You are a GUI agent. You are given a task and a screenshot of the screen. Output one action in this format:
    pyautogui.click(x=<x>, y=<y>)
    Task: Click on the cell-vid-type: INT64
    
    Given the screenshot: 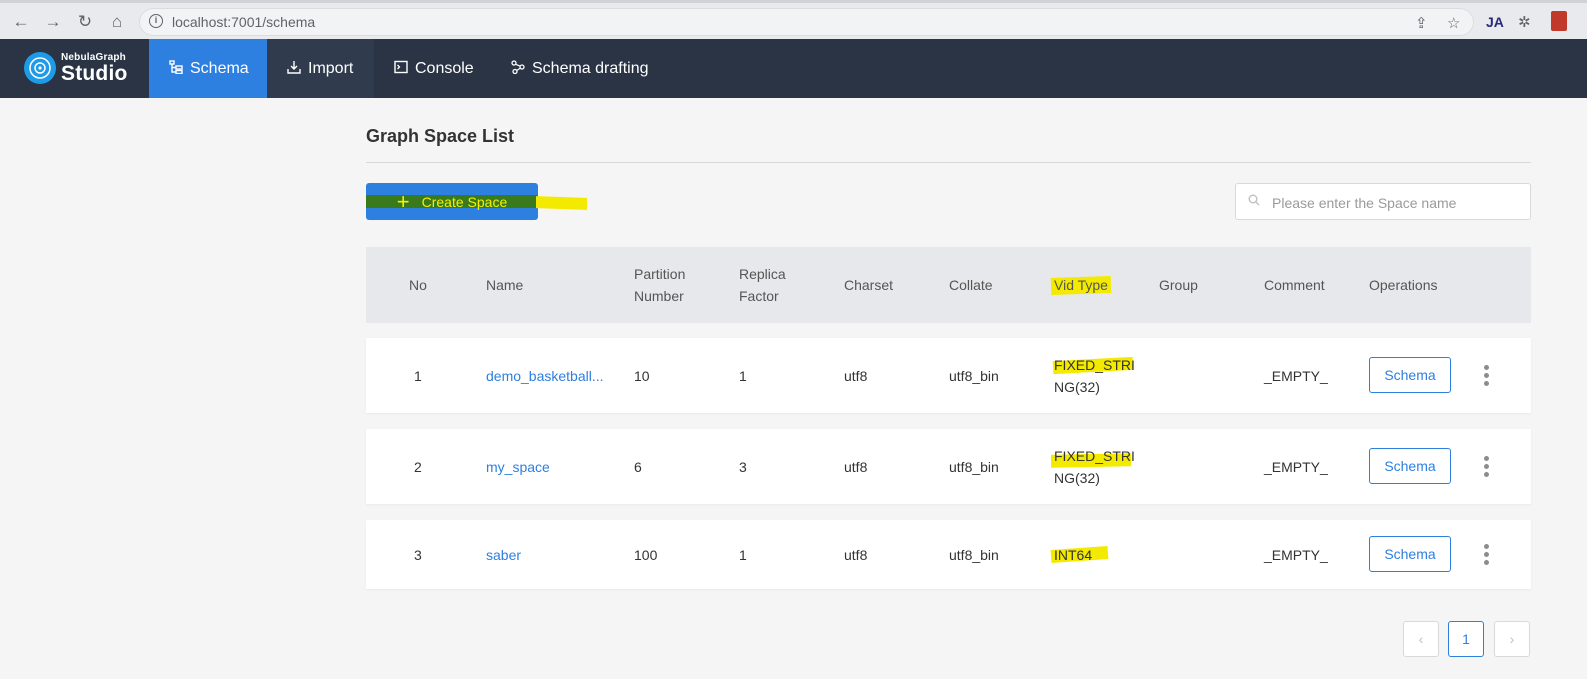 What is the action you would take?
    pyautogui.click(x=1079, y=554)
    